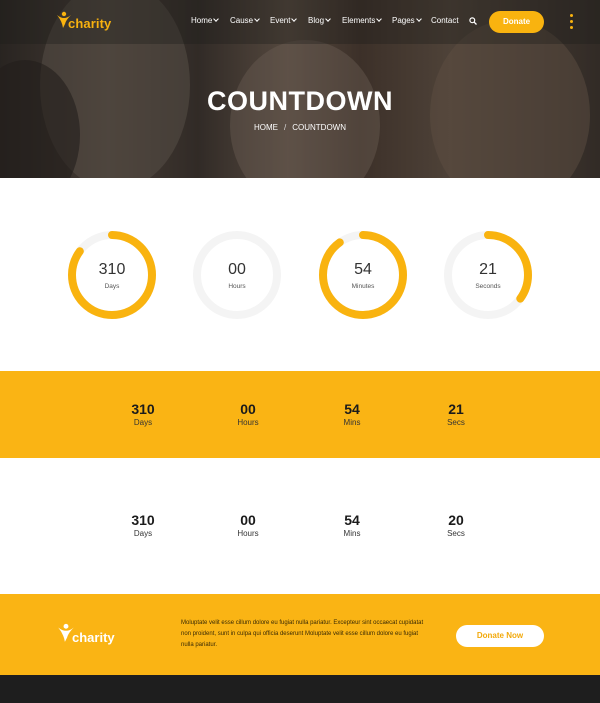 Image resolution: width=600 pixels, height=703 pixels. Describe the element at coordinates (90, 23) in the screenshot. I see `logo-text: charity` at that location.